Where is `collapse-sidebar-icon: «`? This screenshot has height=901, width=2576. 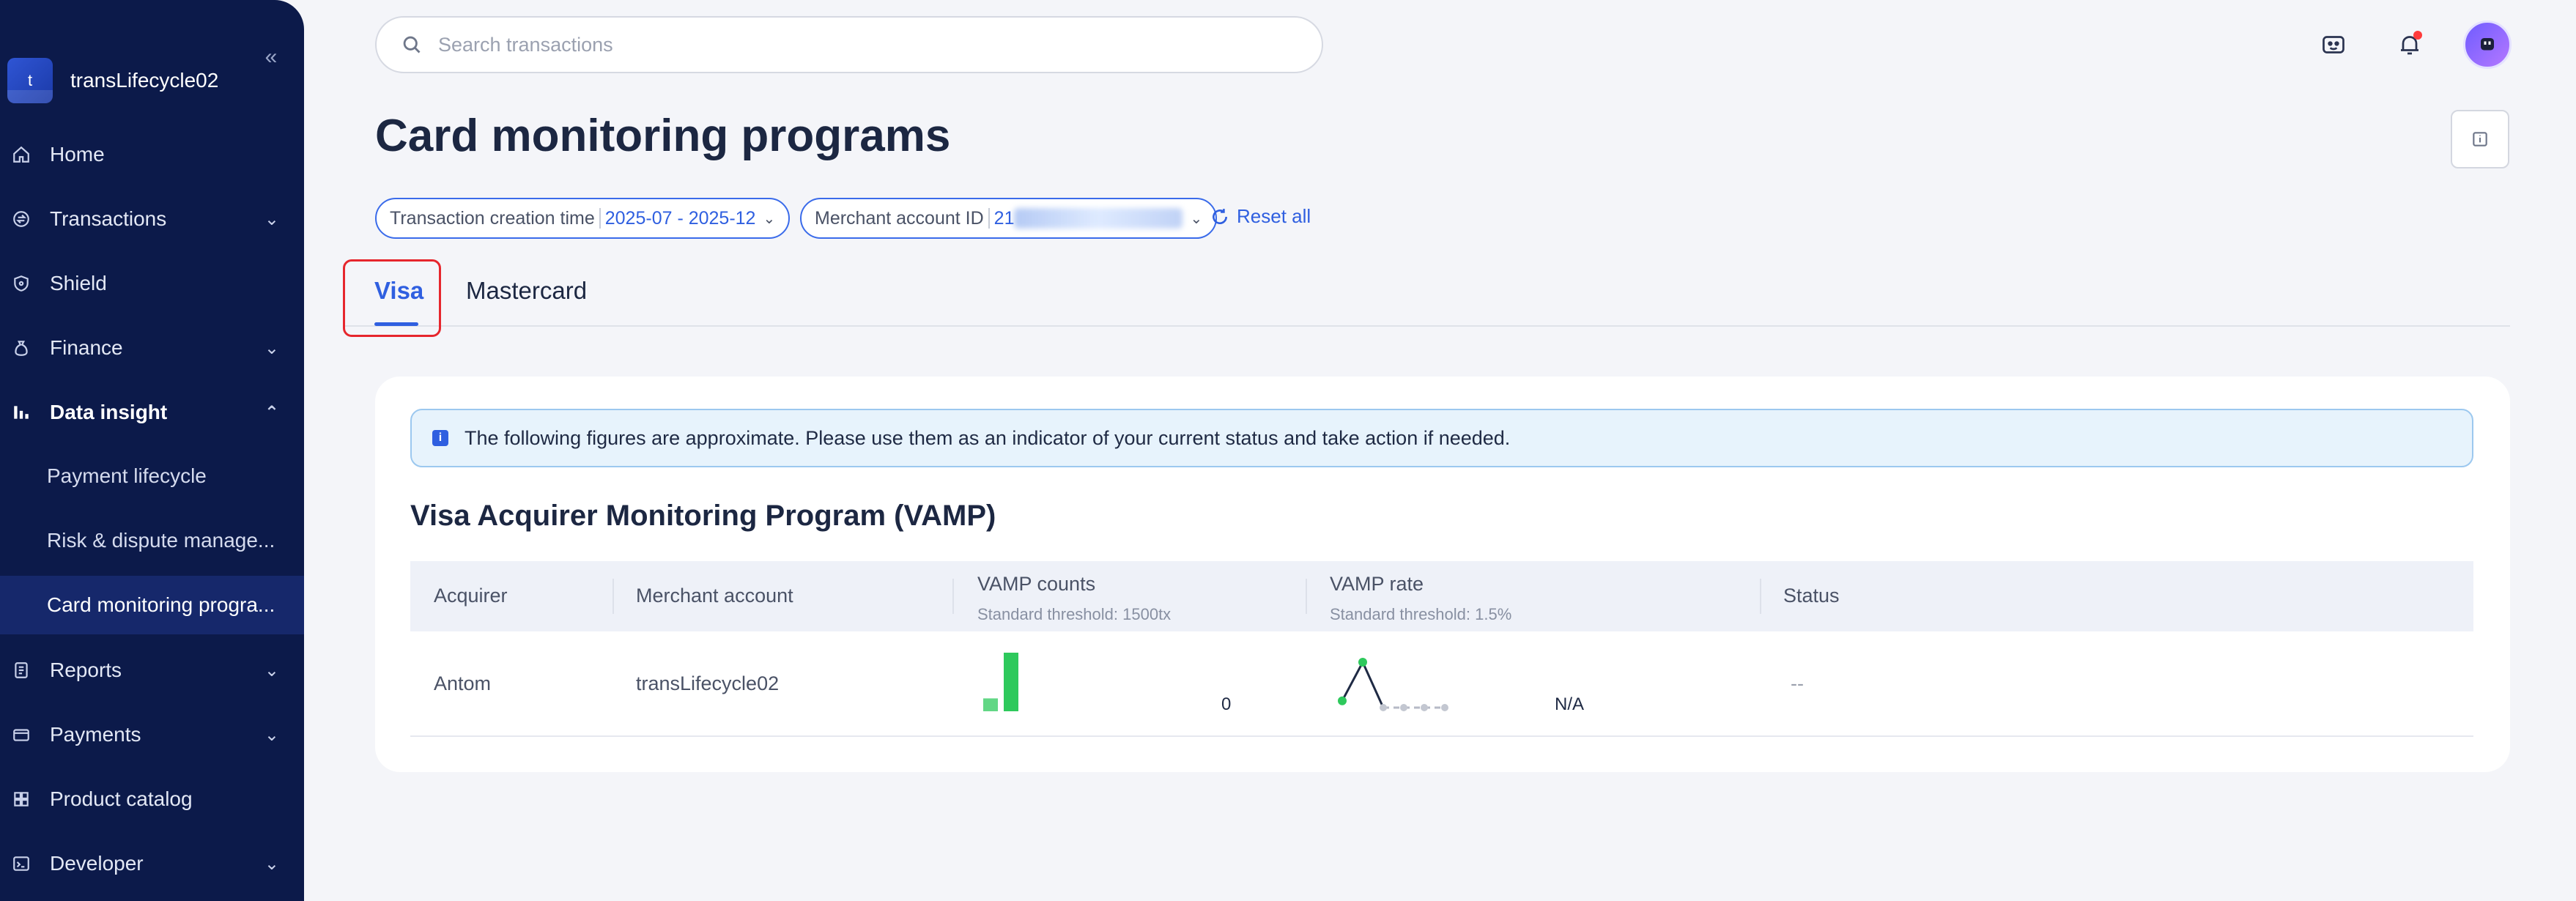 collapse-sidebar-icon: « is located at coordinates (271, 57).